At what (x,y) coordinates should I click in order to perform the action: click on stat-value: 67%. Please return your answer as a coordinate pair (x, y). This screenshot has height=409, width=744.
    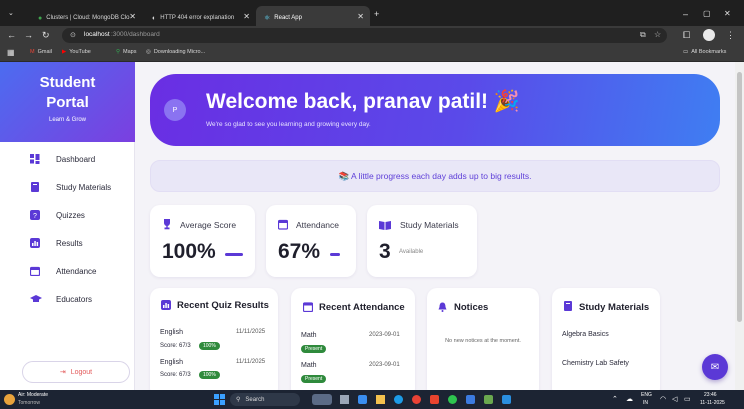
    Looking at the image, I should click on (299, 251).